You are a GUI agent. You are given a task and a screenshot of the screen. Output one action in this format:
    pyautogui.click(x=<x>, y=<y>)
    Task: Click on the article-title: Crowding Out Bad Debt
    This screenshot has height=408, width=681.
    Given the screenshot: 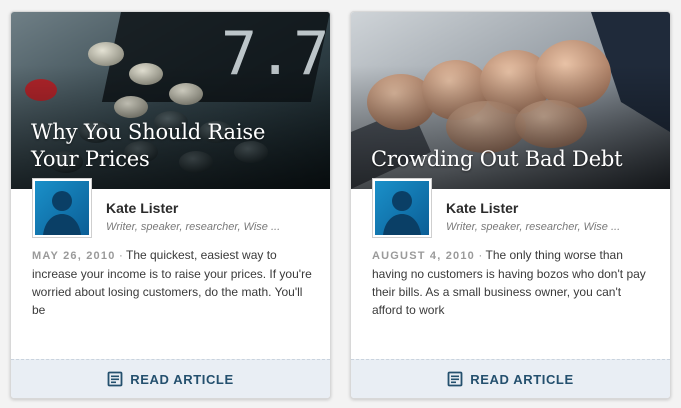 What is the action you would take?
    pyautogui.click(x=512, y=159)
    